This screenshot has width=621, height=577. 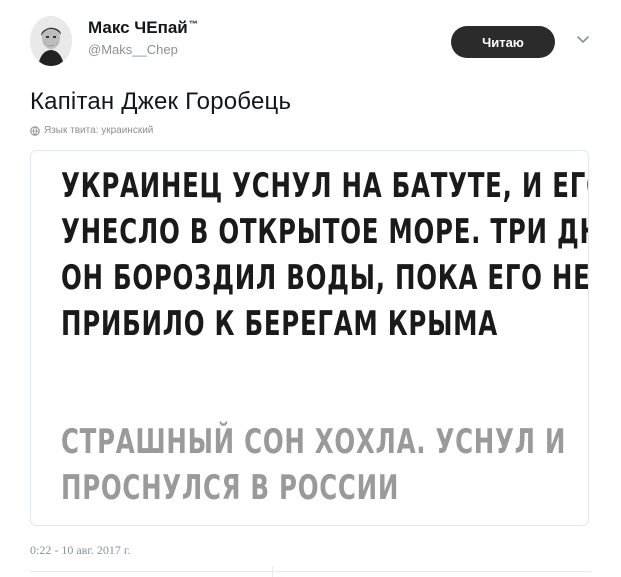 I want to click on meme-main-line: ПРИБИЛО К БЕРЕГАМ КРЫМА, so click(x=279, y=324).